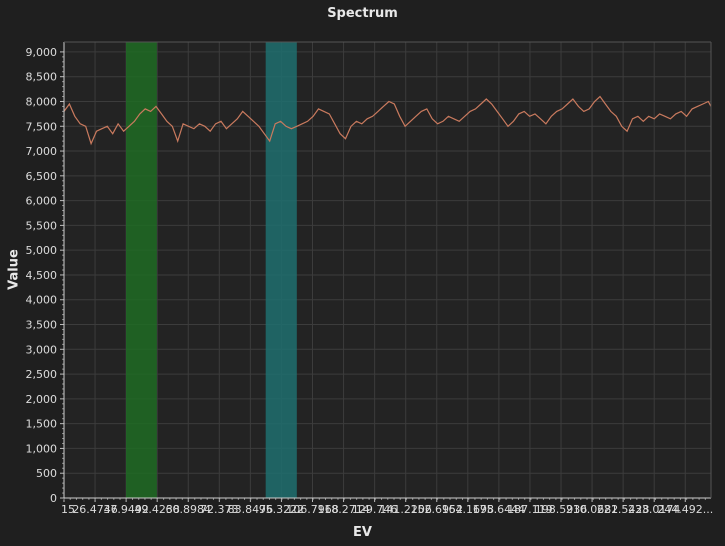 The height and width of the screenshot is (546, 725). I want to click on y-tick-label: 8,000, so click(42, 101).